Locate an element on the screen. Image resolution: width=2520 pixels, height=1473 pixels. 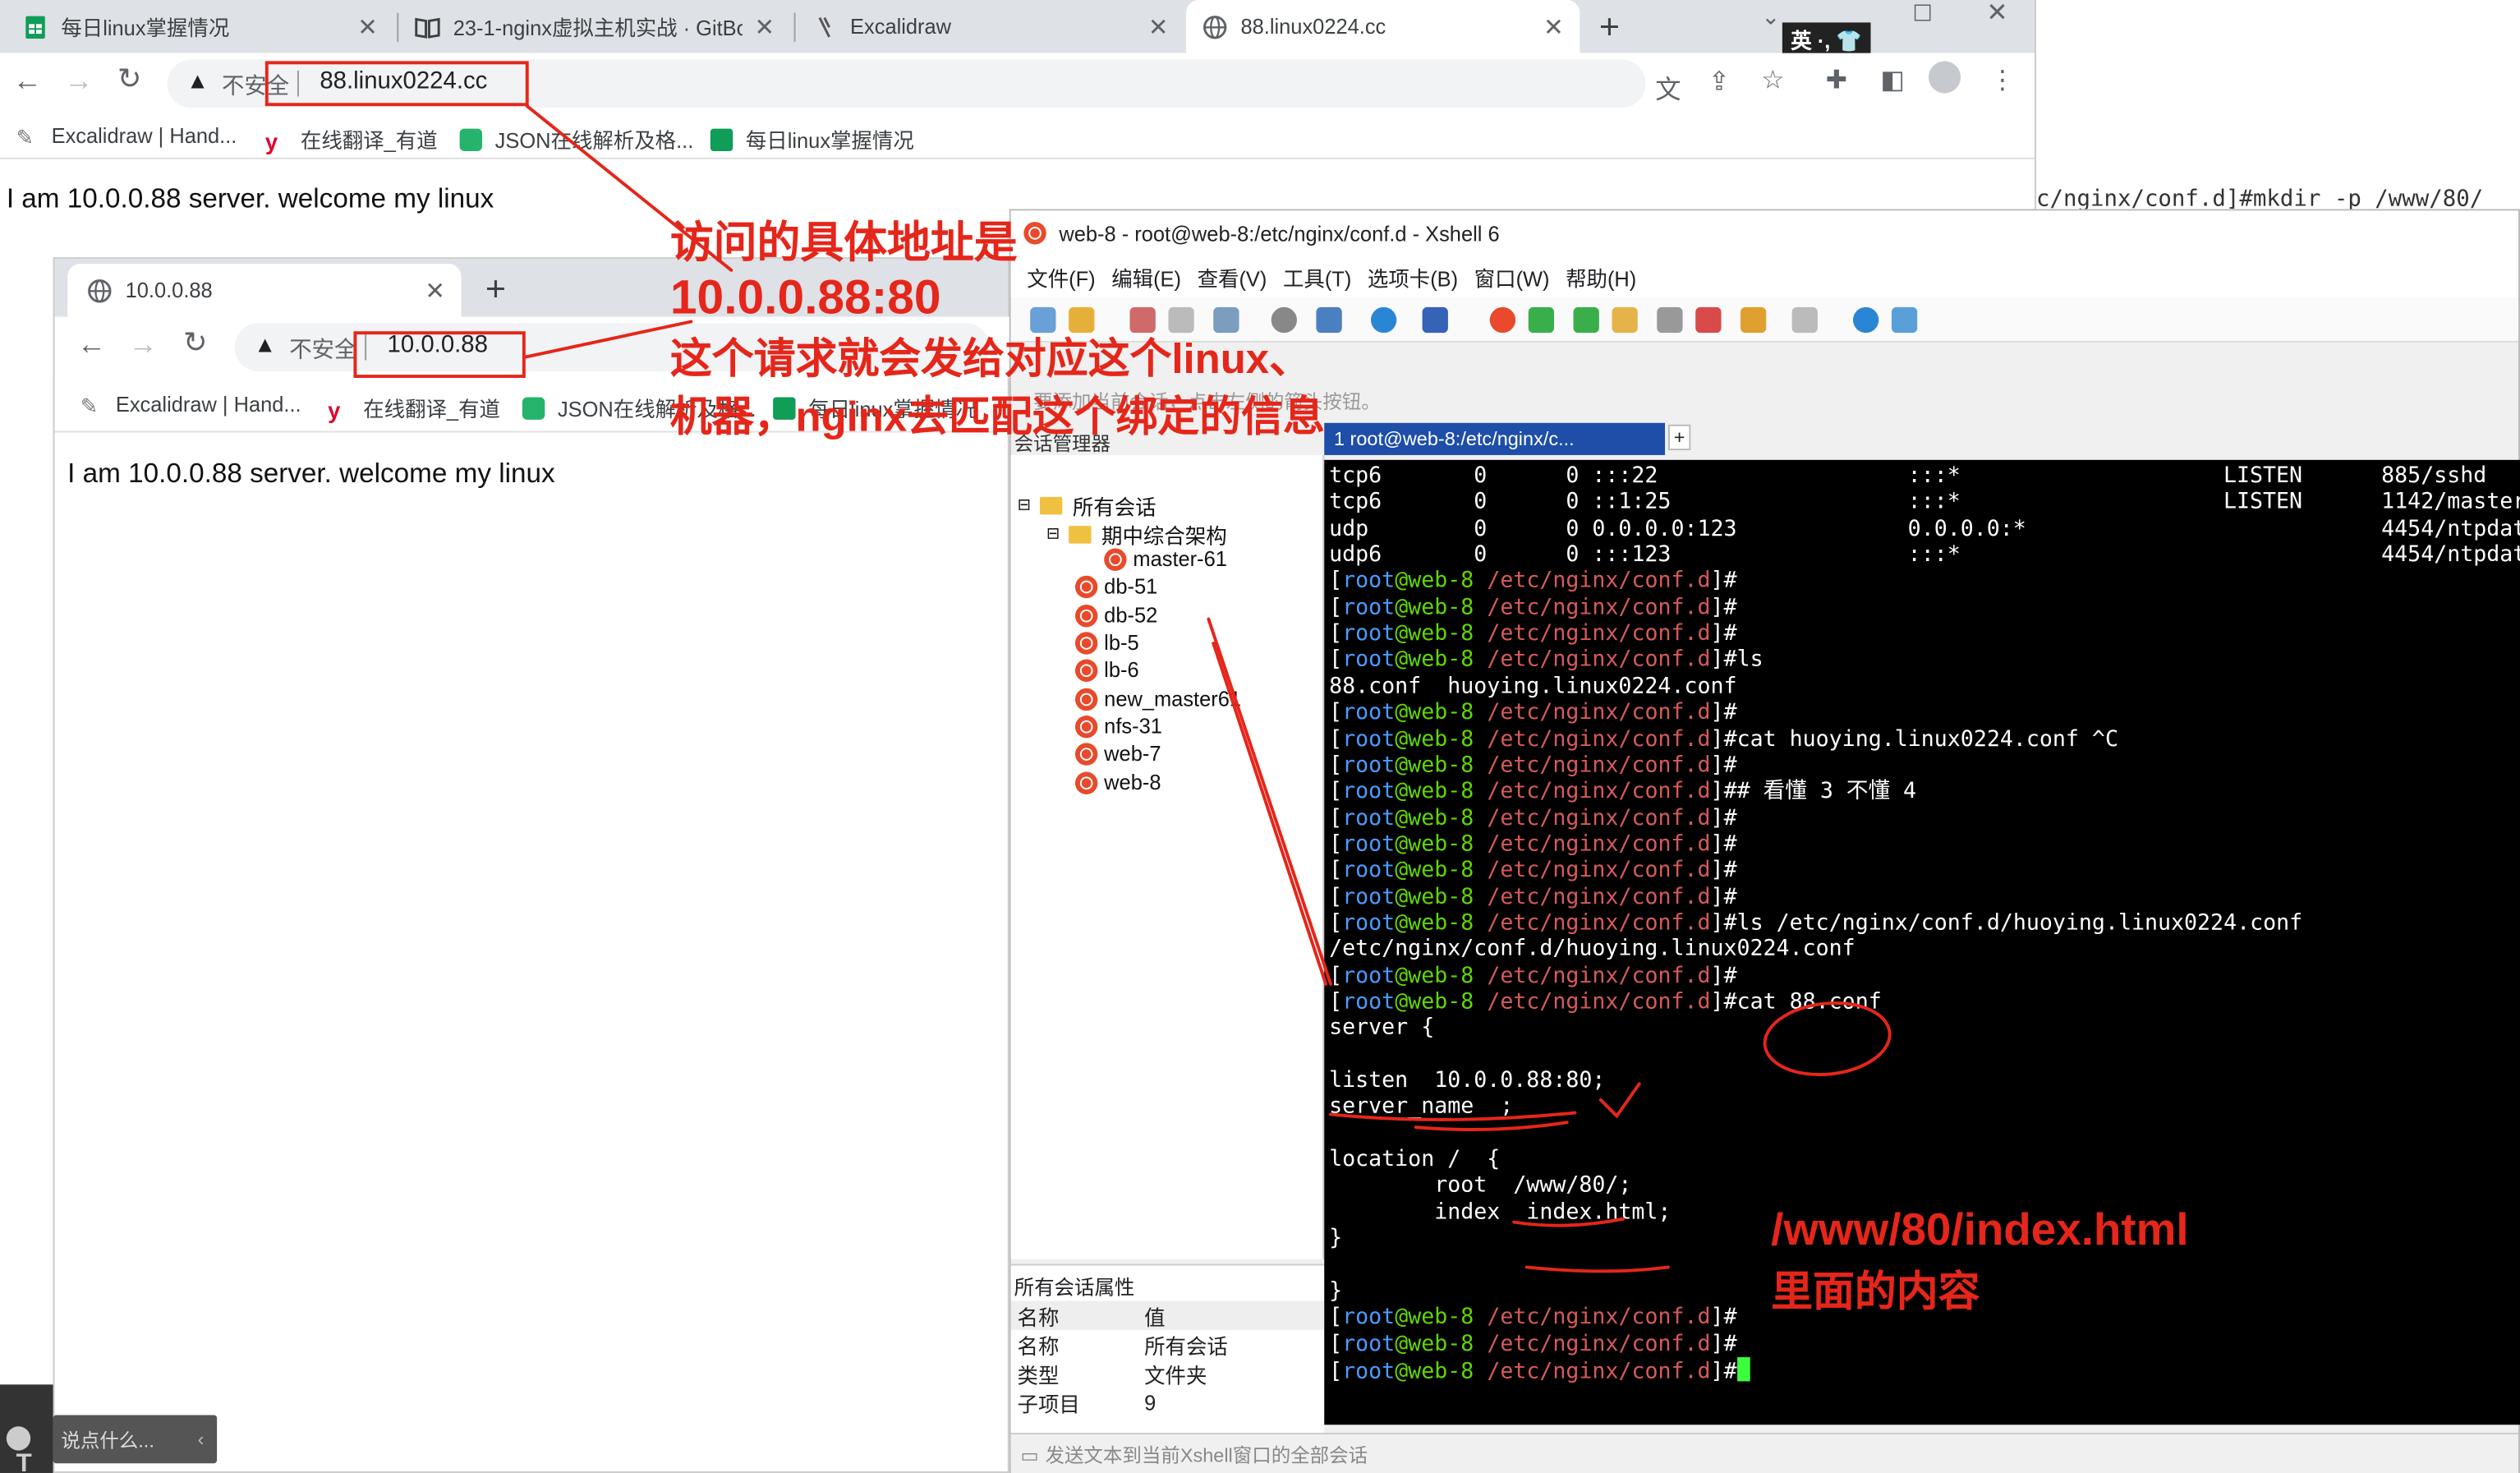
status-text: 发送文本到当前Xshell窗口的全部会话 is located at coordinates (1206, 1454).